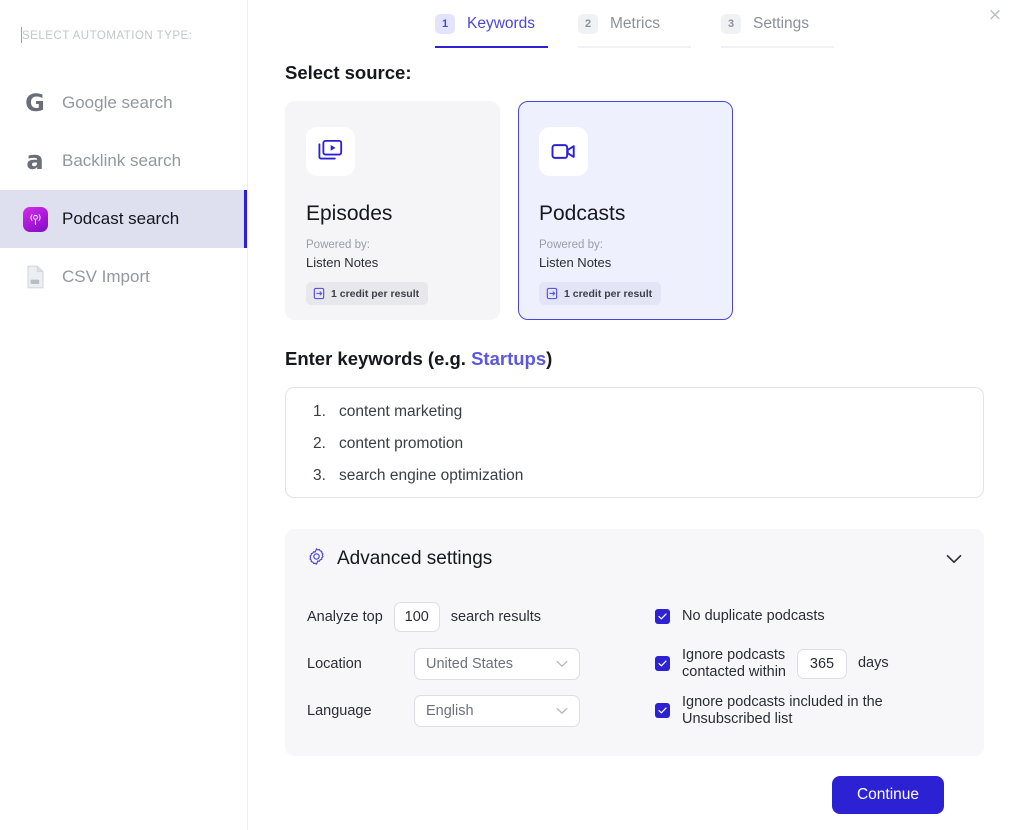  I want to click on keywords-heading-prefix: Enter keywords (e.g., so click(378, 358).